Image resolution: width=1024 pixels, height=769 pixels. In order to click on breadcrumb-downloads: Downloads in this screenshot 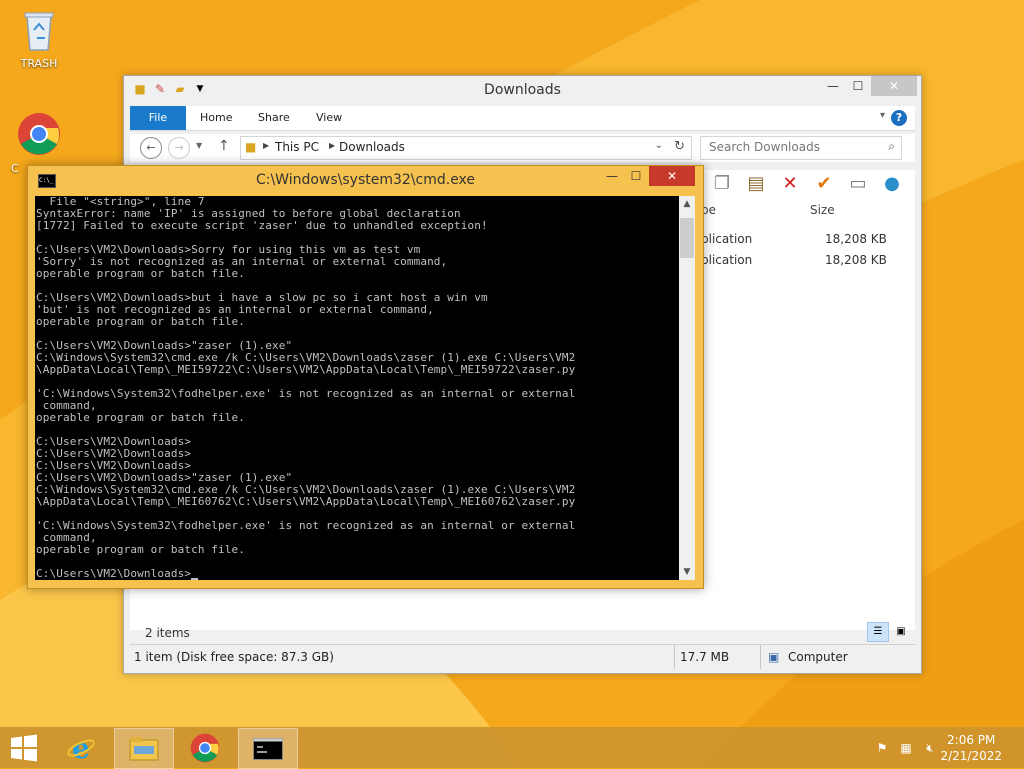, I will do `click(372, 147)`.